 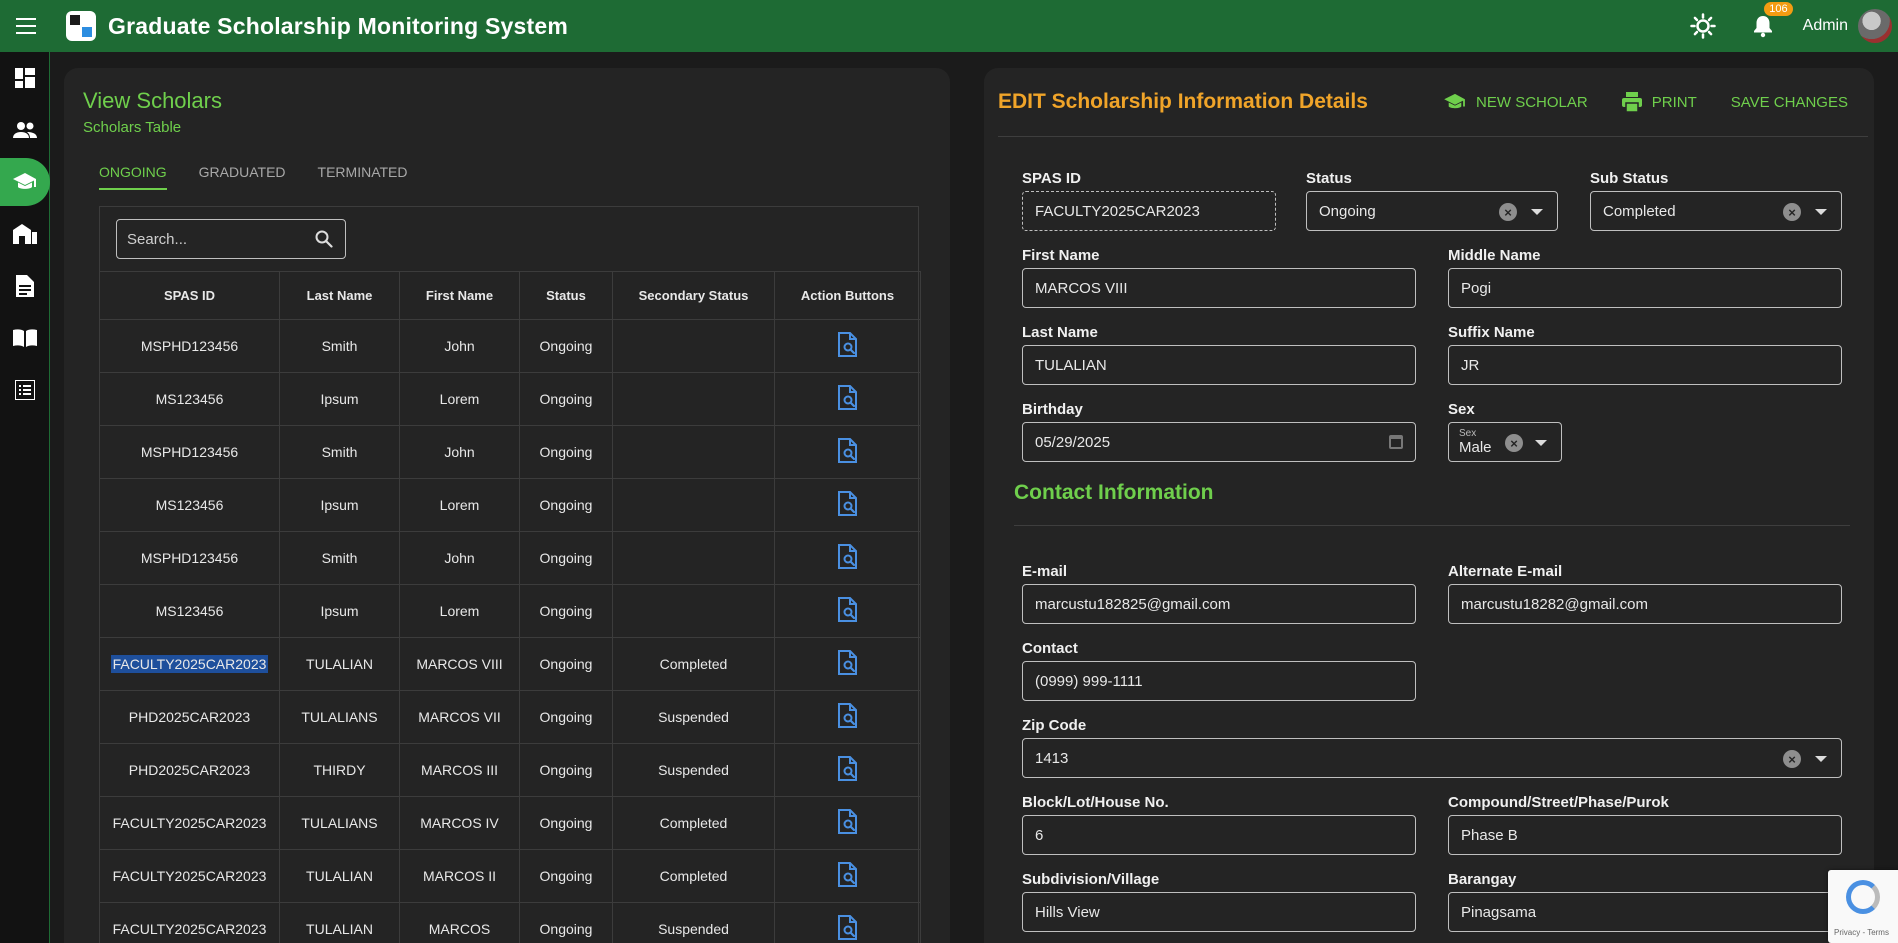 I want to click on search-input, so click(x=217, y=239).